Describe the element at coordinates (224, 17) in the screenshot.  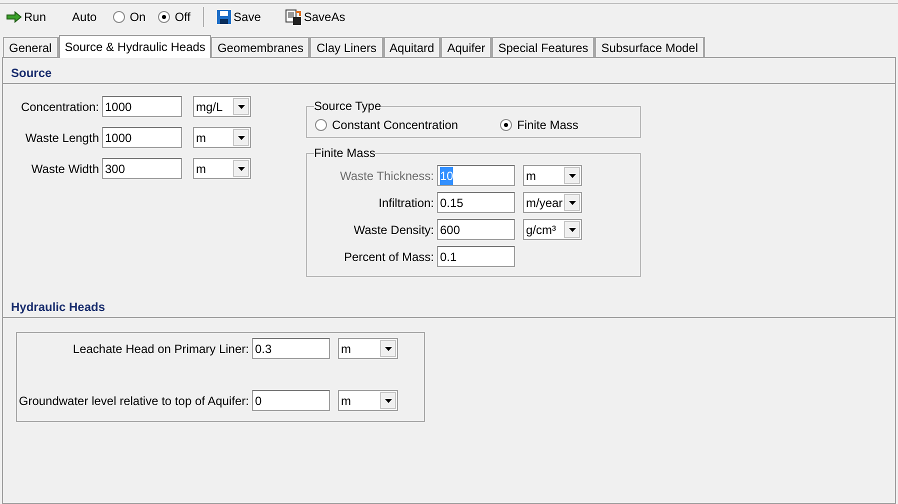
I see `floppy-icon` at that location.